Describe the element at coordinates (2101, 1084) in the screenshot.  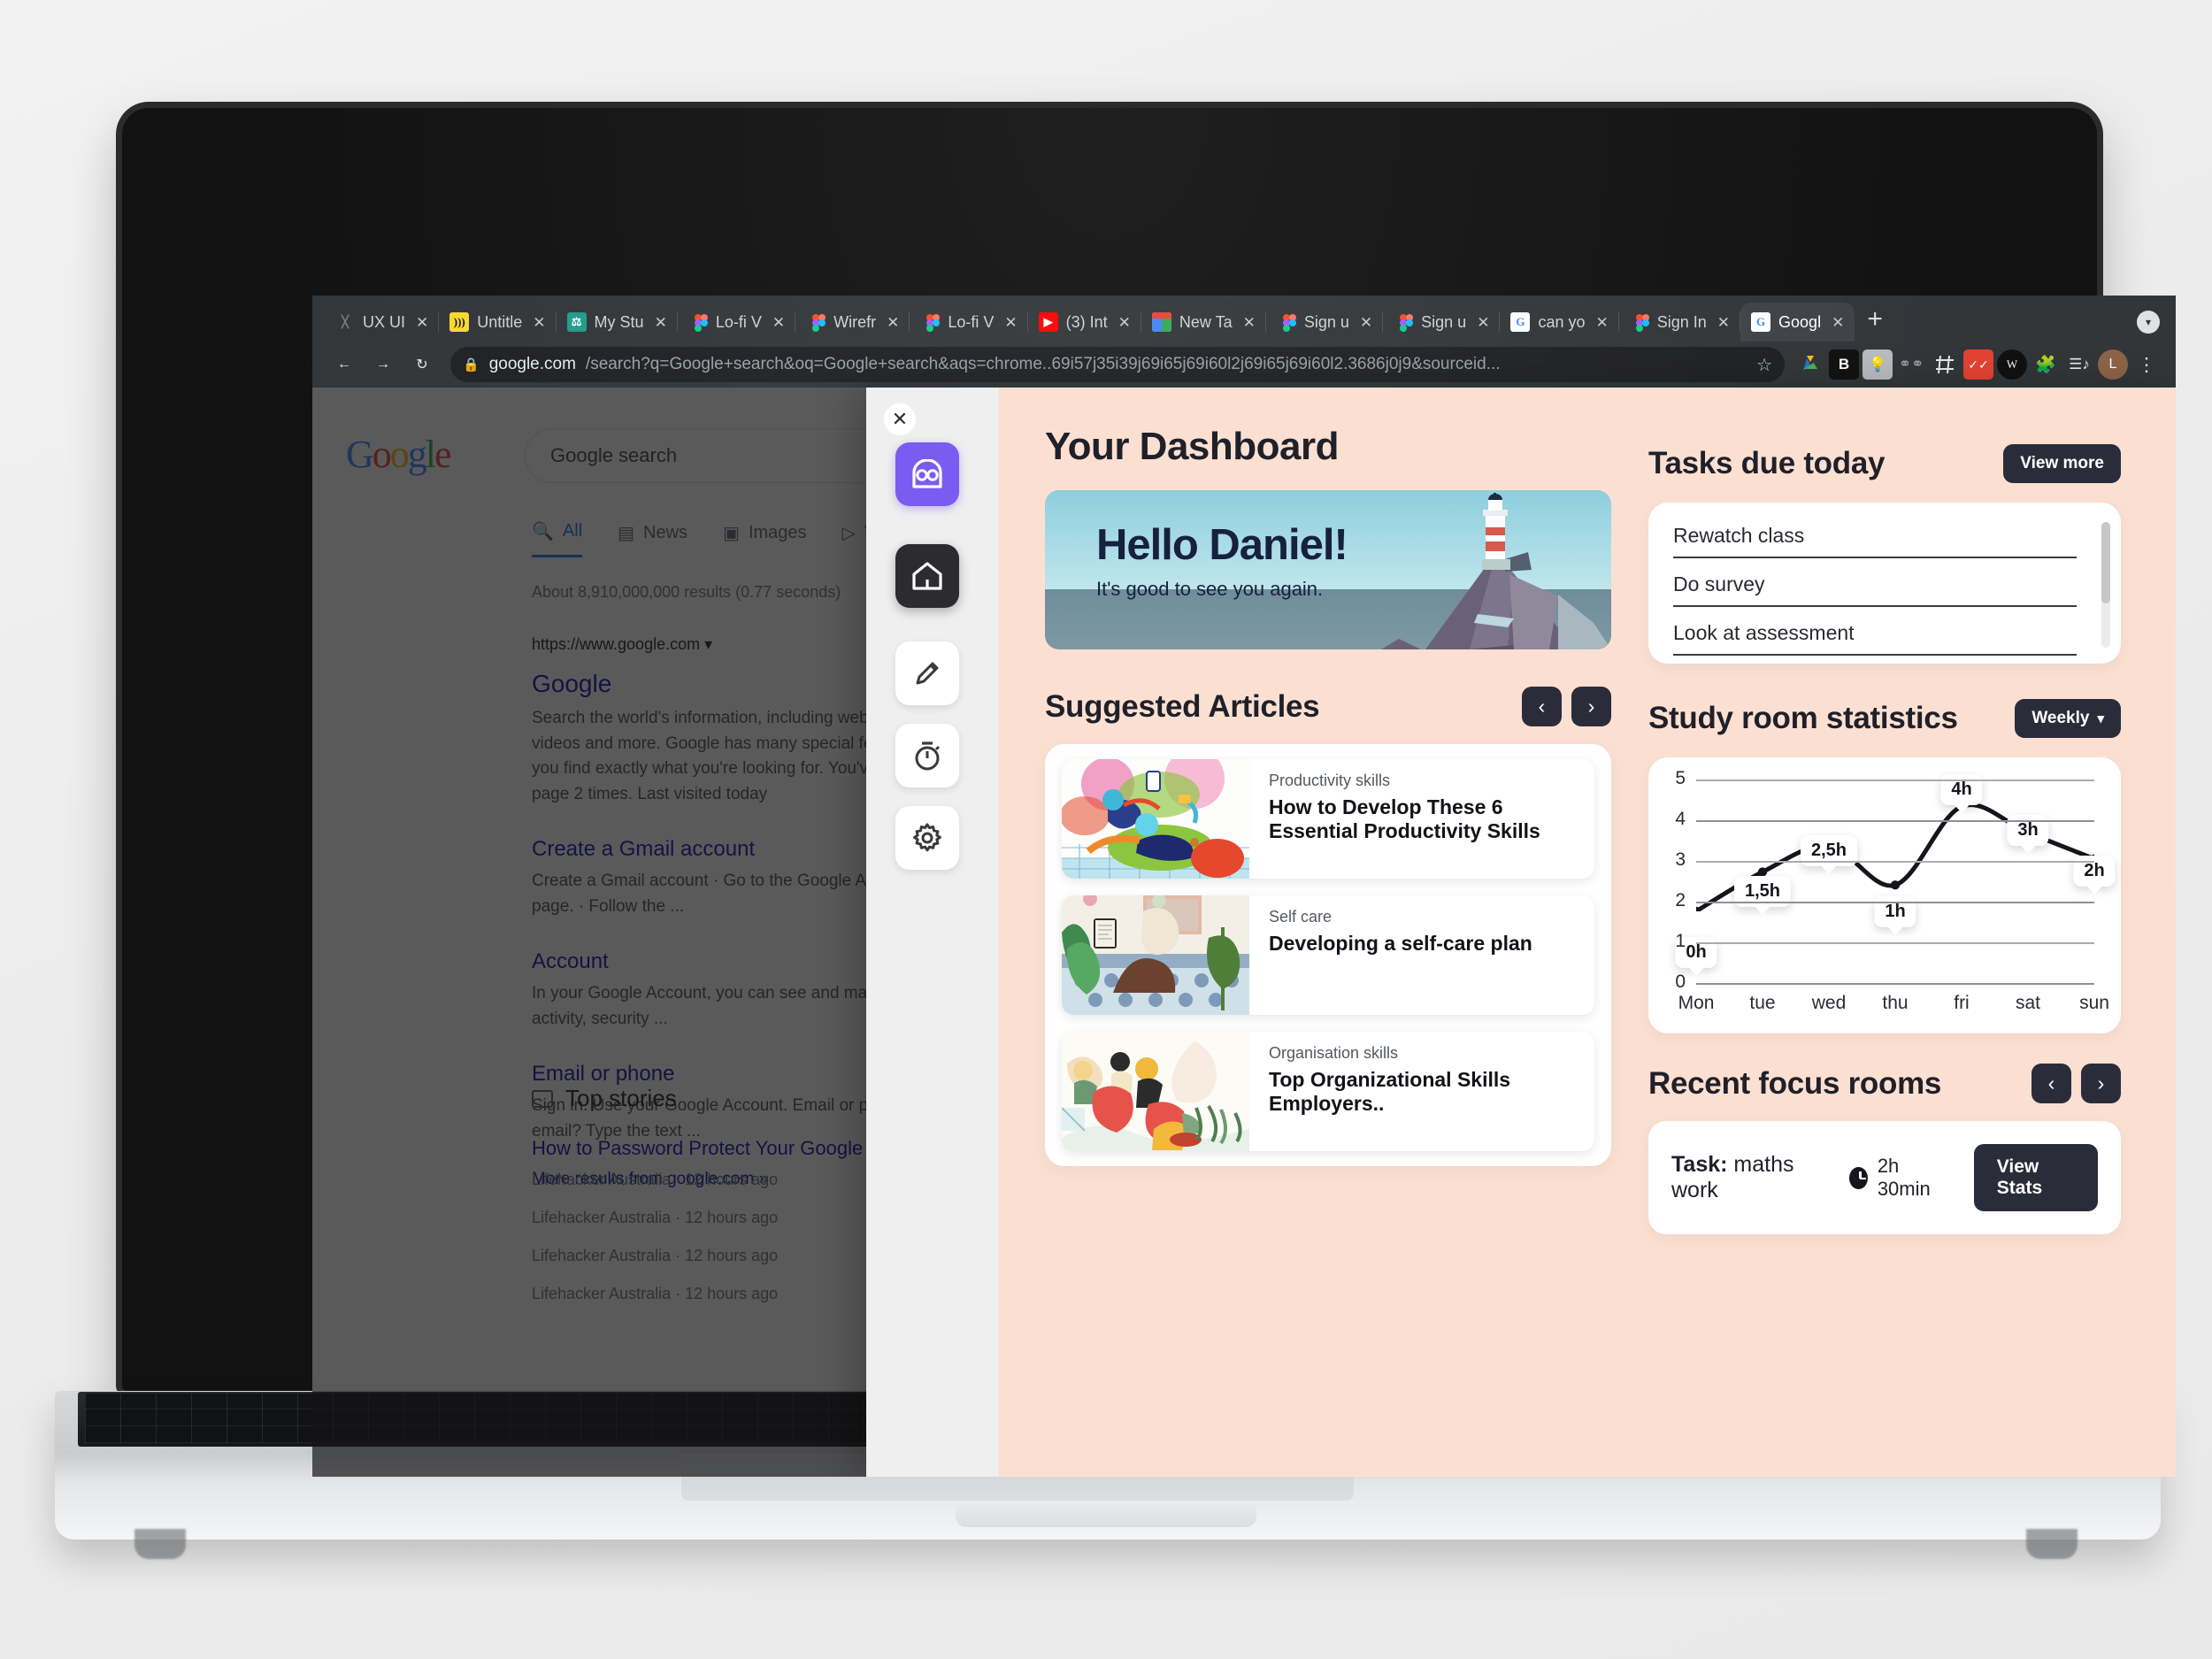
I see `focus-next-button: ›` at that location.